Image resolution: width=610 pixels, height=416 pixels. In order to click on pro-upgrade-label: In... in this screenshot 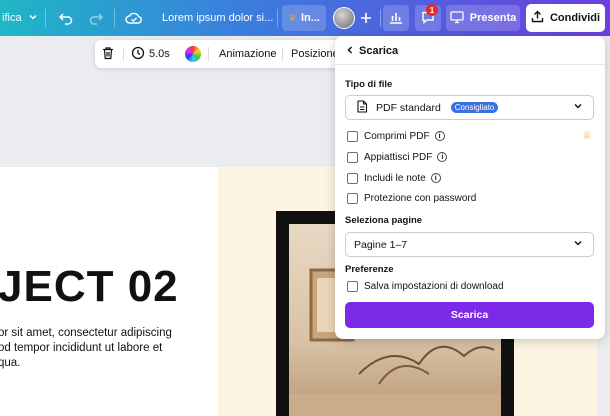, I will do `click(310, 18)`.